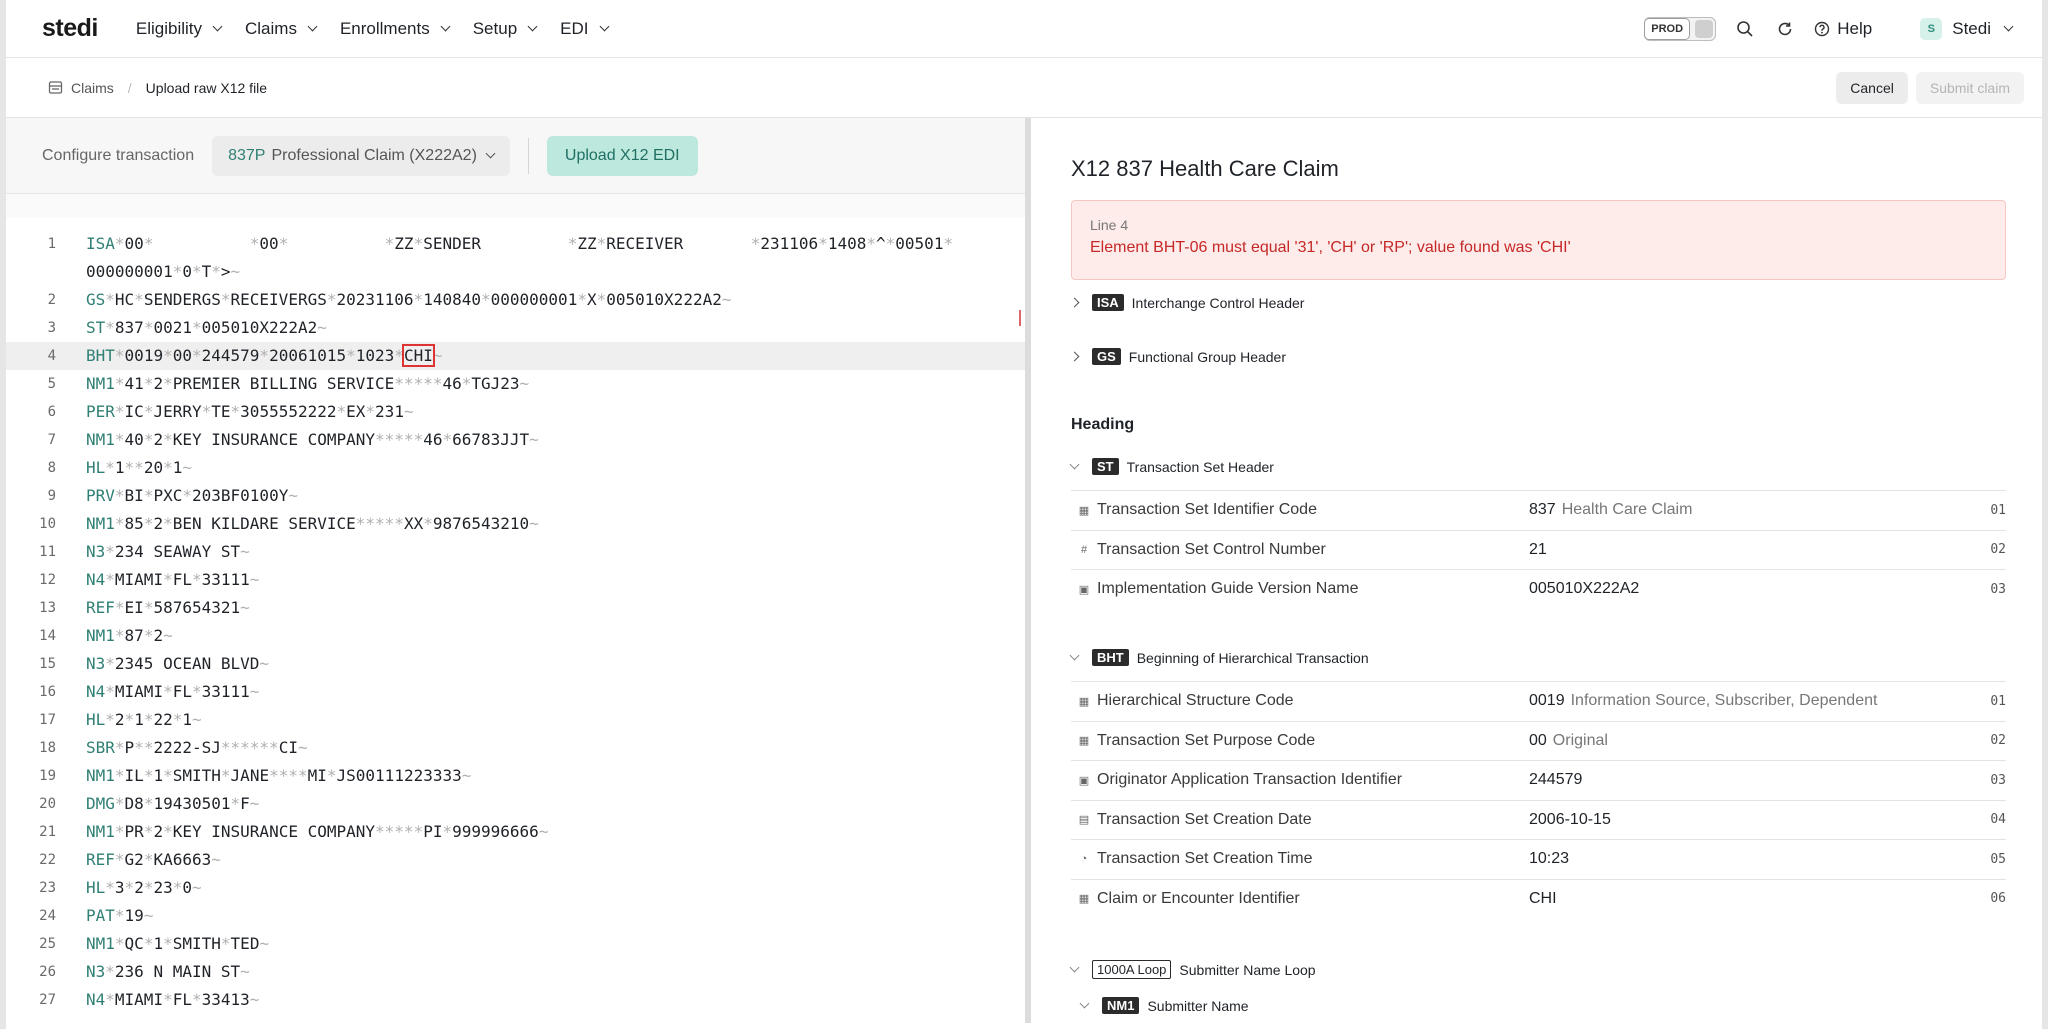  What do you see at coordinates (515, 748) in the screenshot?
I see `code-line: 18 SBR*P**2222-SJ******CI~` at bounding box center [515, 748].